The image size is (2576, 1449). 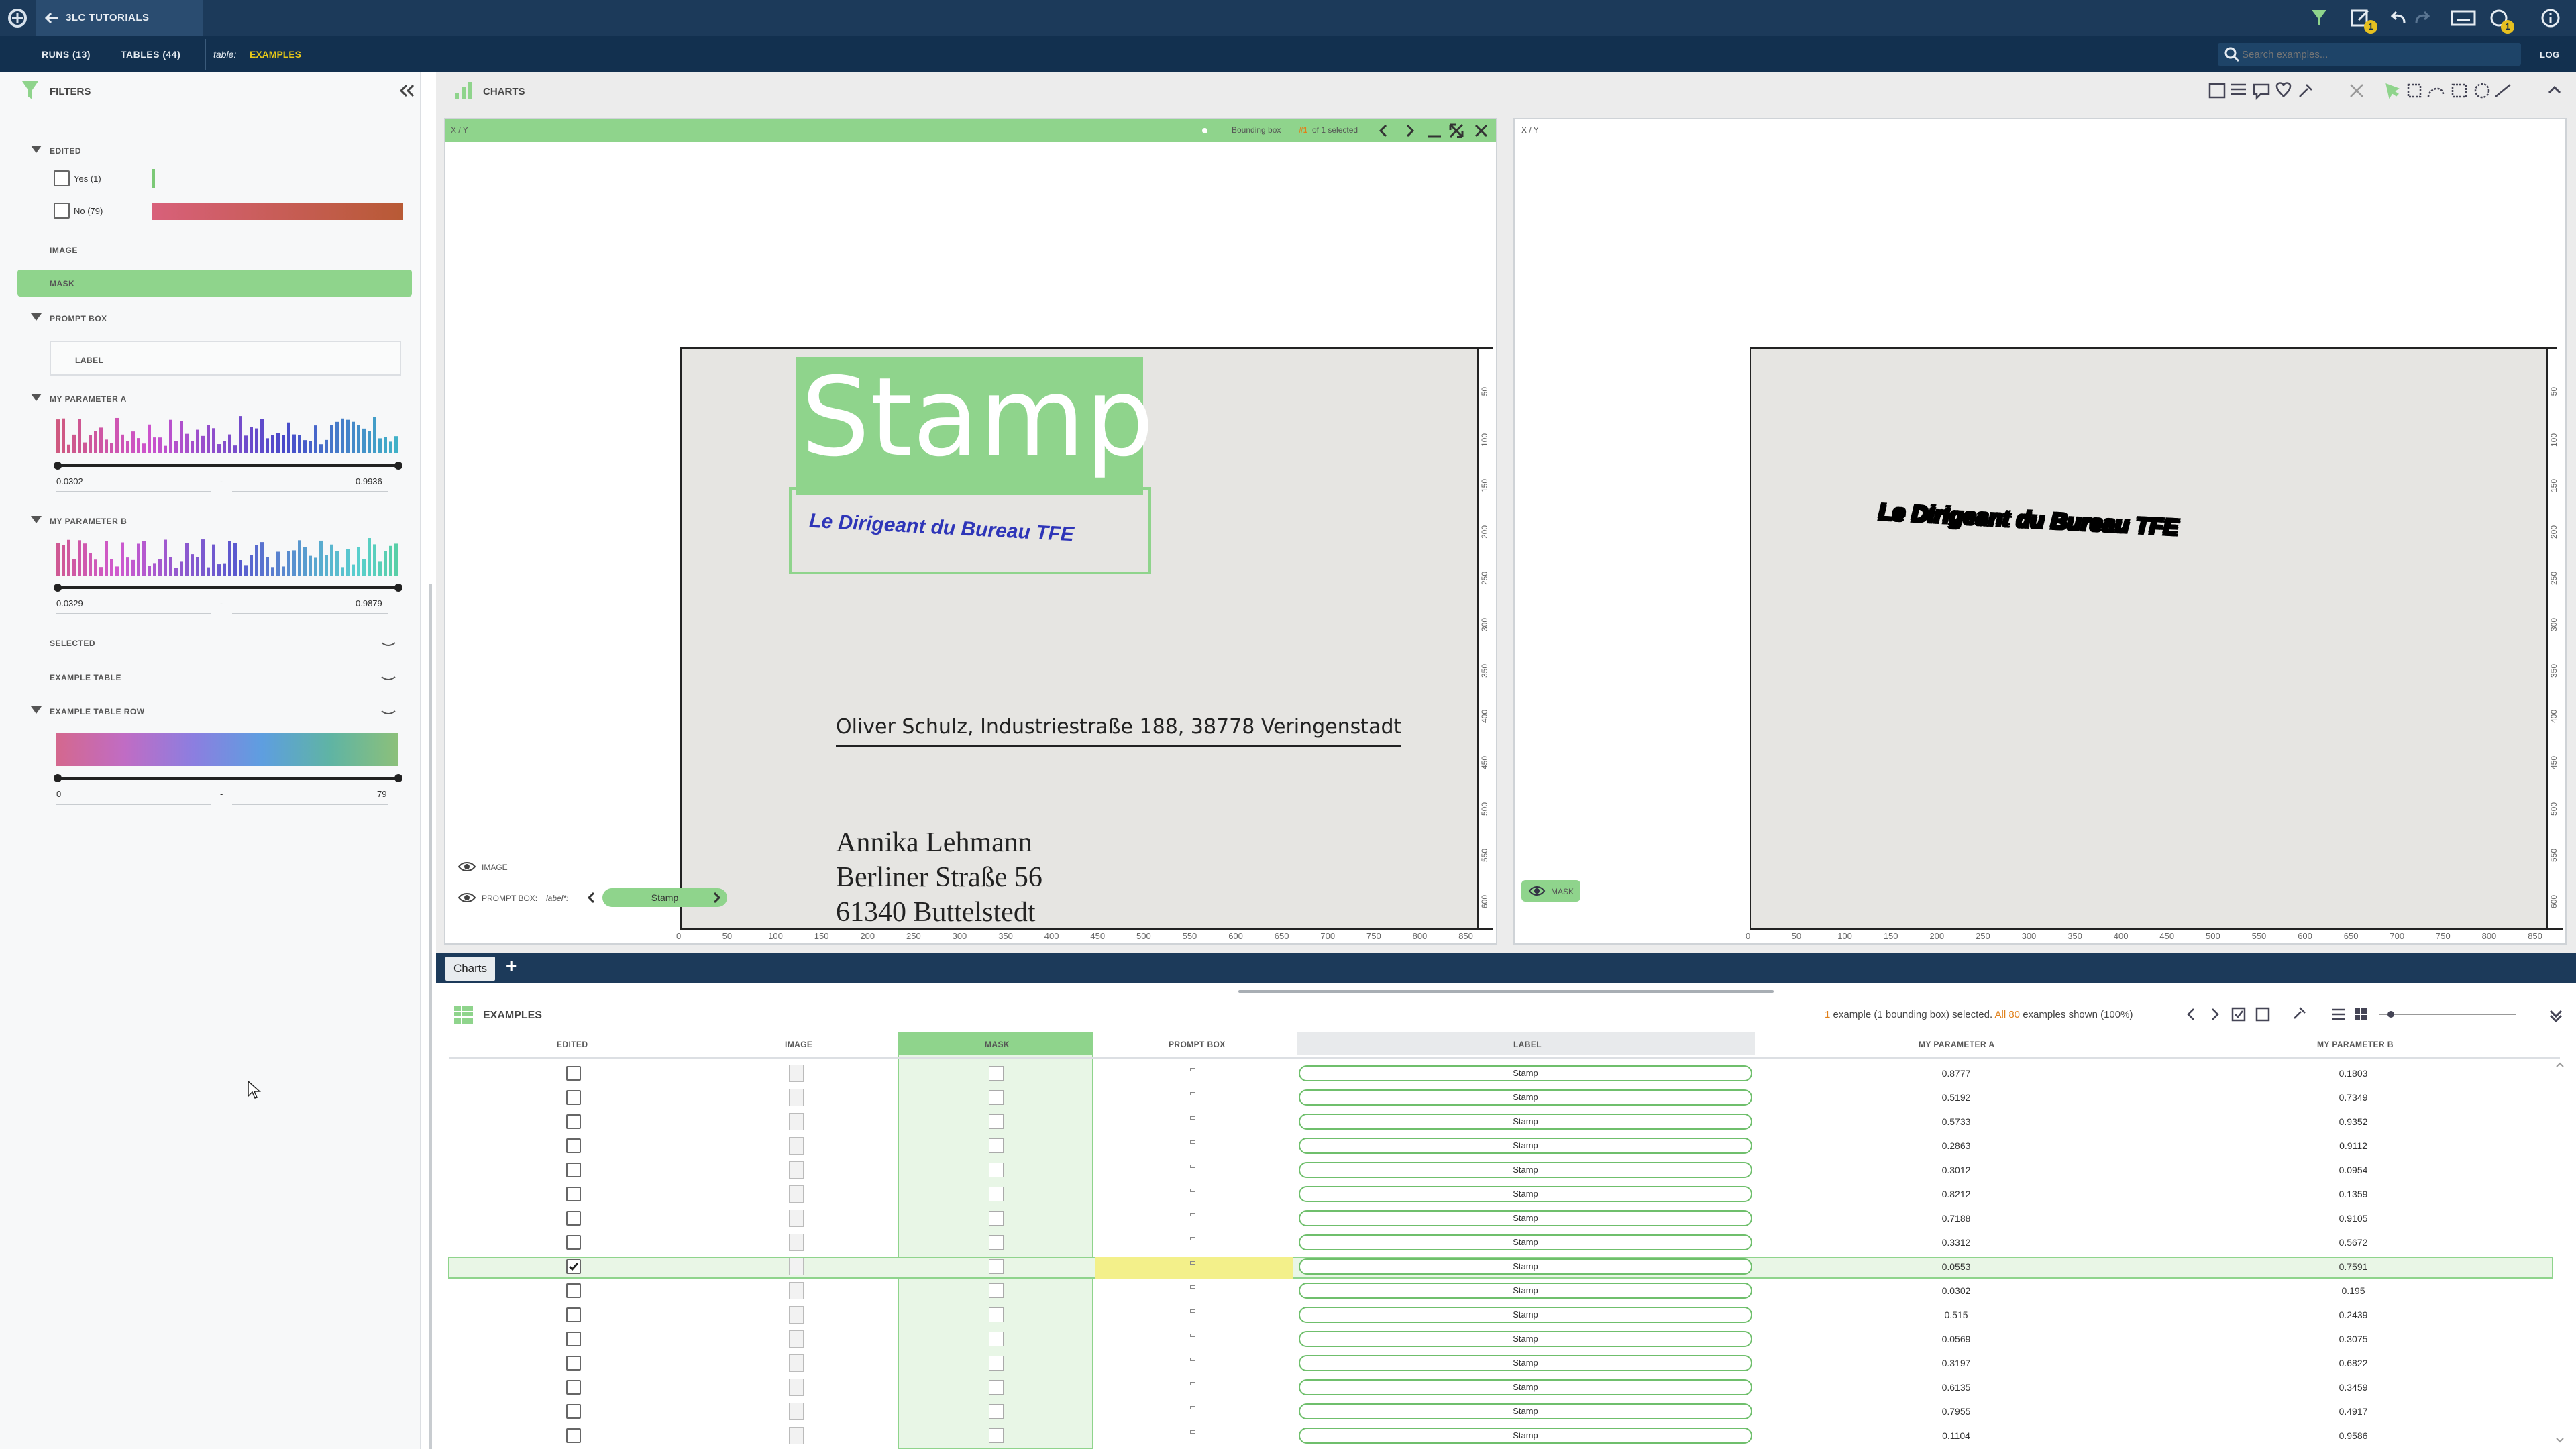 I want to click on back-arrow-icon, so click(x=51, y=18).